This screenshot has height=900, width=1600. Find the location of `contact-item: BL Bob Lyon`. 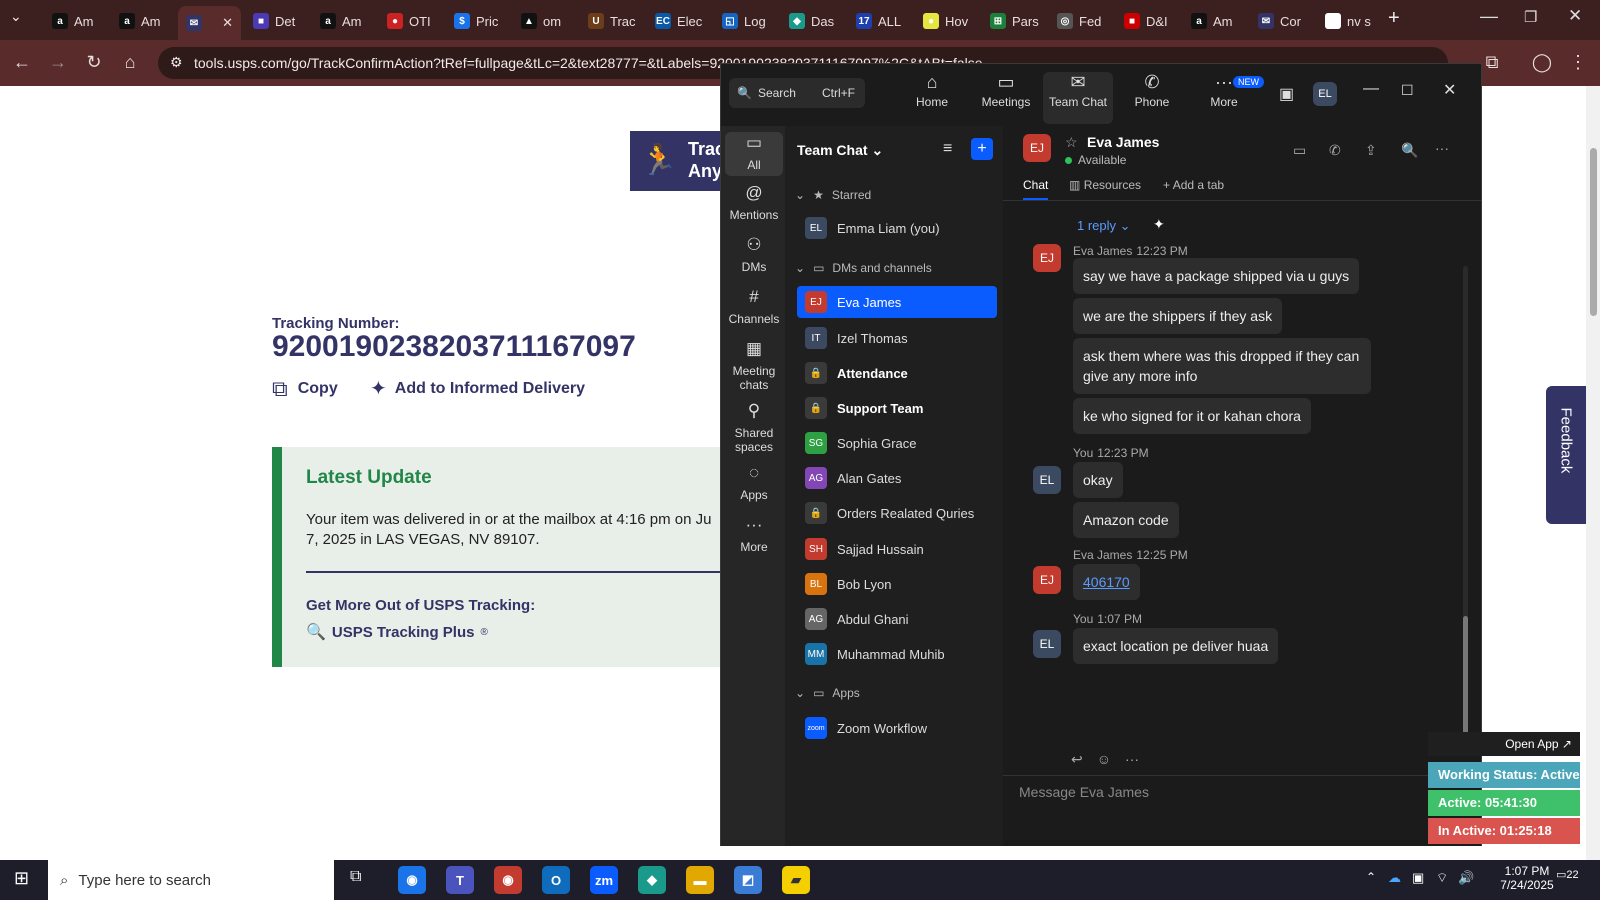

contact-item: BL Bob Lyon is located at coordinates (897, 584).